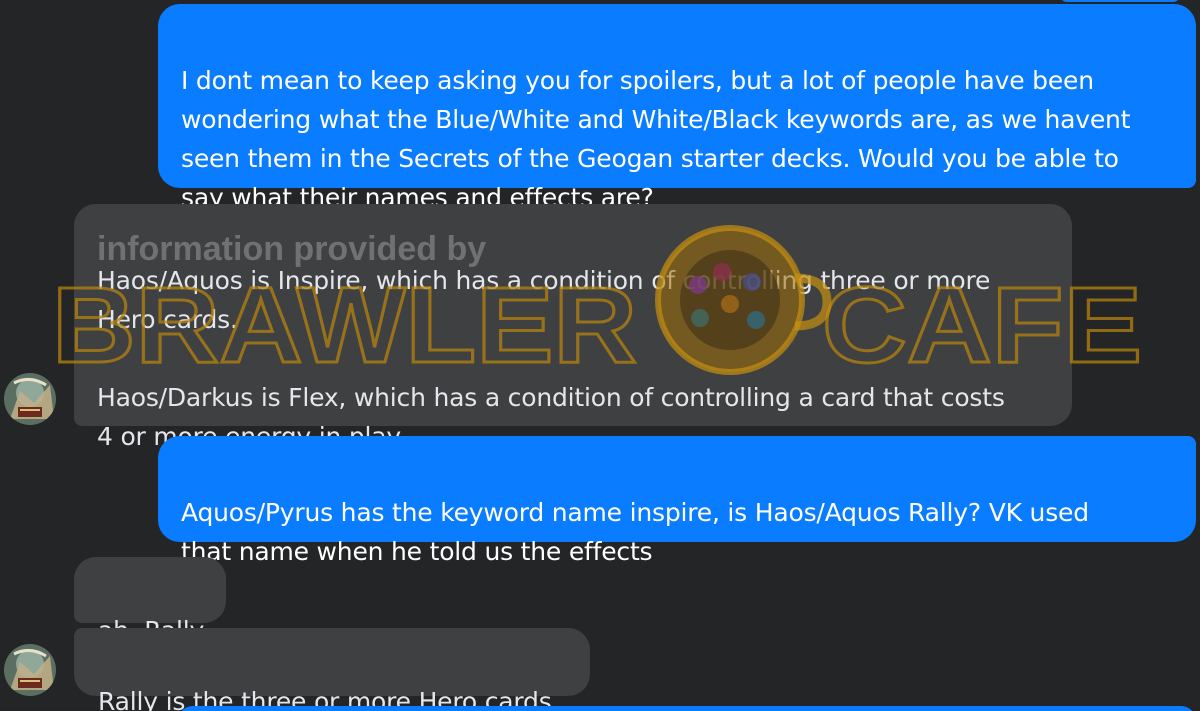 The image size is (1200, 711). What do you see at coordinates (1120, 1) in the screenshot?
I see `partial-bubble-top` at bounding box center [1120, 1].